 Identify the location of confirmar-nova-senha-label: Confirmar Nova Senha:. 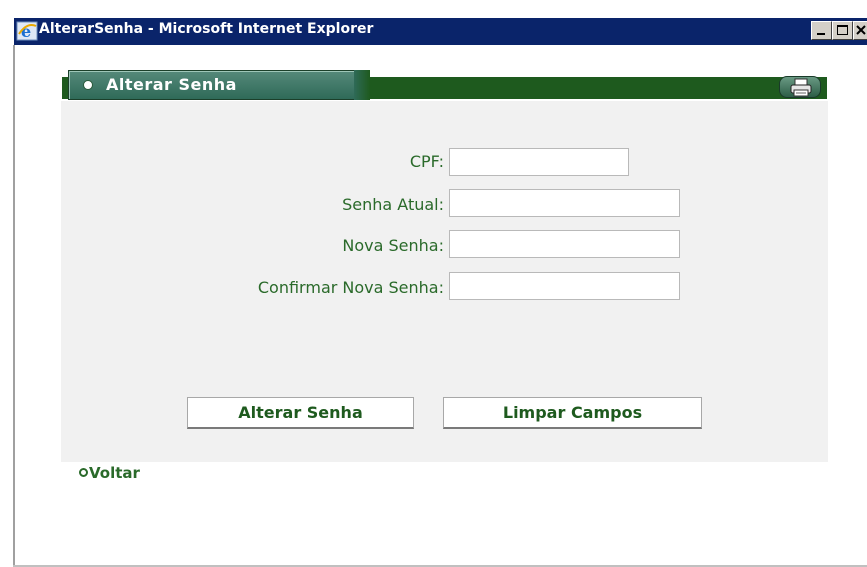
(350, 287).